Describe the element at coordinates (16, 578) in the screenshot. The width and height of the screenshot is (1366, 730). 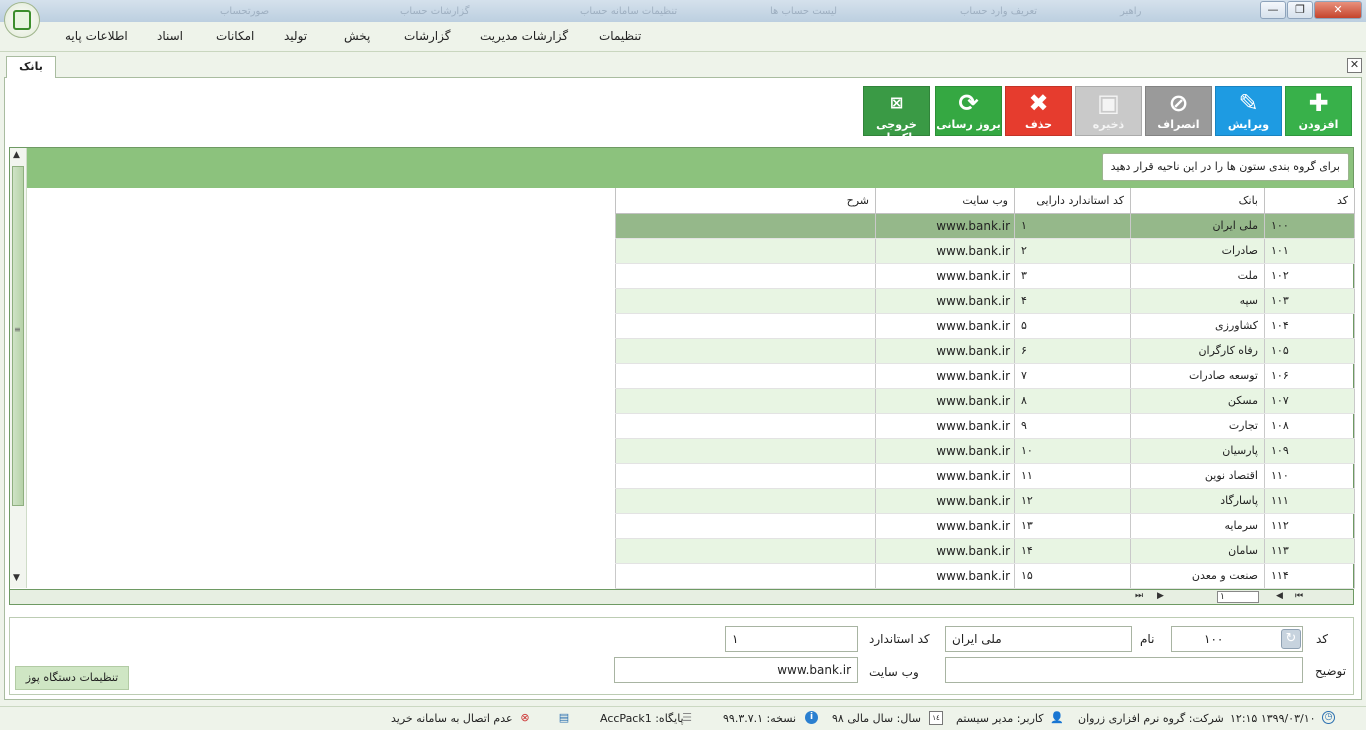
I see `scroll-down-arrow-icon: ▼` at that location.